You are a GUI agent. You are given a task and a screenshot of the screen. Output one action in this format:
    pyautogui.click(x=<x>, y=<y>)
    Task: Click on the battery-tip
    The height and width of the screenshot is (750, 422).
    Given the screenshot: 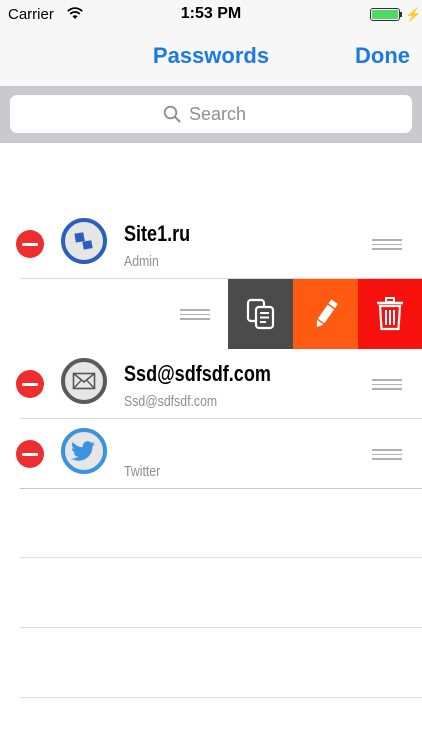 What is the action you would take?
    pyautogui.click(x=401, y=14)
    